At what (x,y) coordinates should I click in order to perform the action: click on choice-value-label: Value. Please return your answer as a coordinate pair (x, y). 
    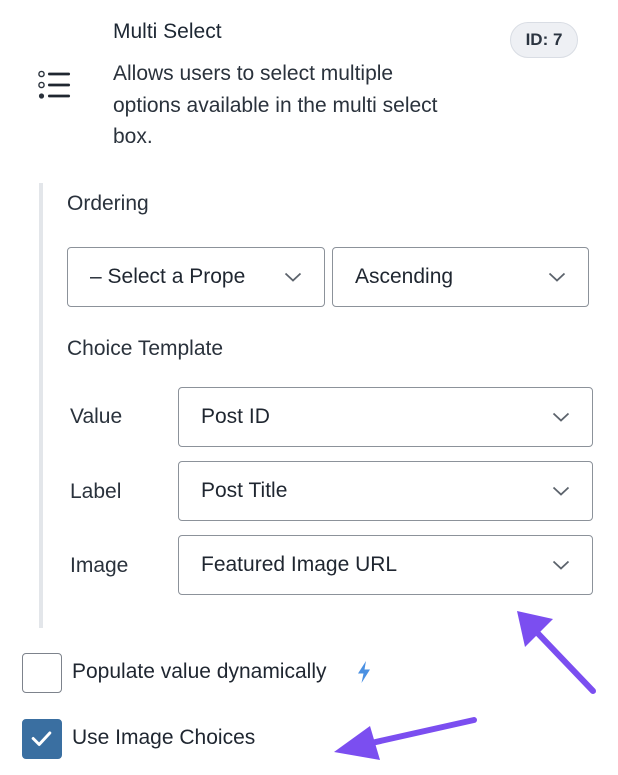
    Looking at the image, I should click on (96, 416).